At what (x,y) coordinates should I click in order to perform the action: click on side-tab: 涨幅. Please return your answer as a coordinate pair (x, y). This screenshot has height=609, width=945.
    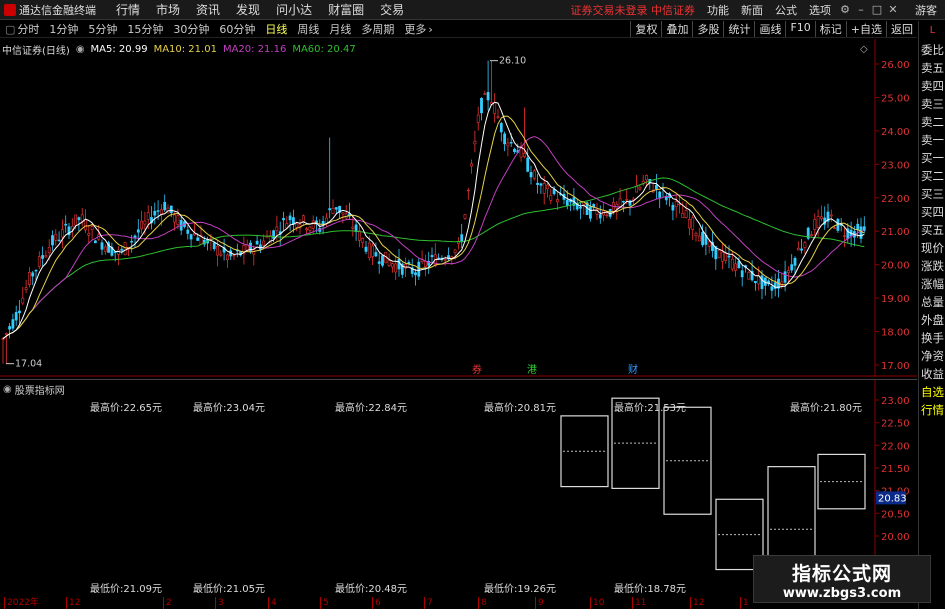
    Looking at the image, I should click on (932, 284).